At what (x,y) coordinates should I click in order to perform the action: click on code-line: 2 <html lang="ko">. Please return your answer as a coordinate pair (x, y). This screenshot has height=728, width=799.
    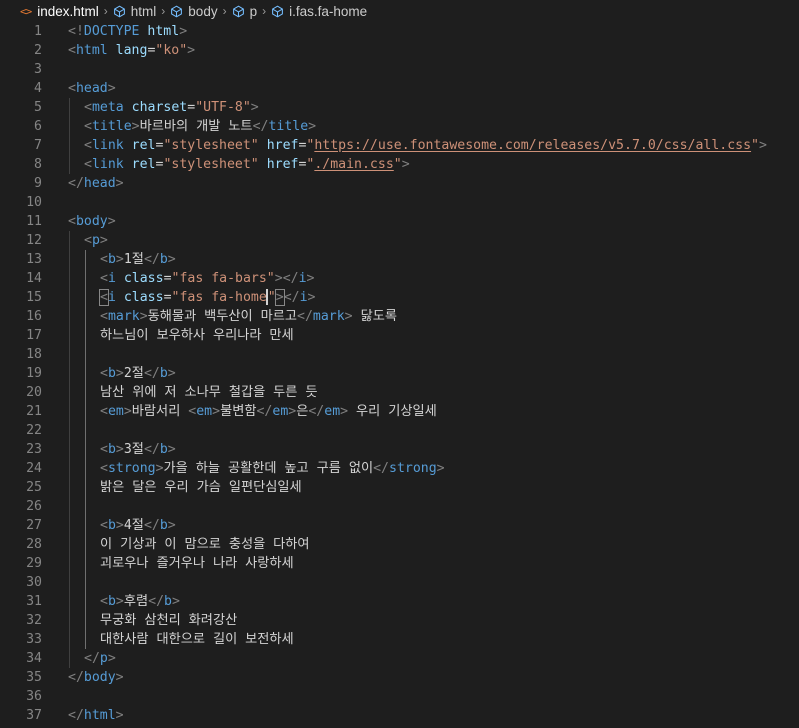
    Looking at the image, I should click on (399, 50).